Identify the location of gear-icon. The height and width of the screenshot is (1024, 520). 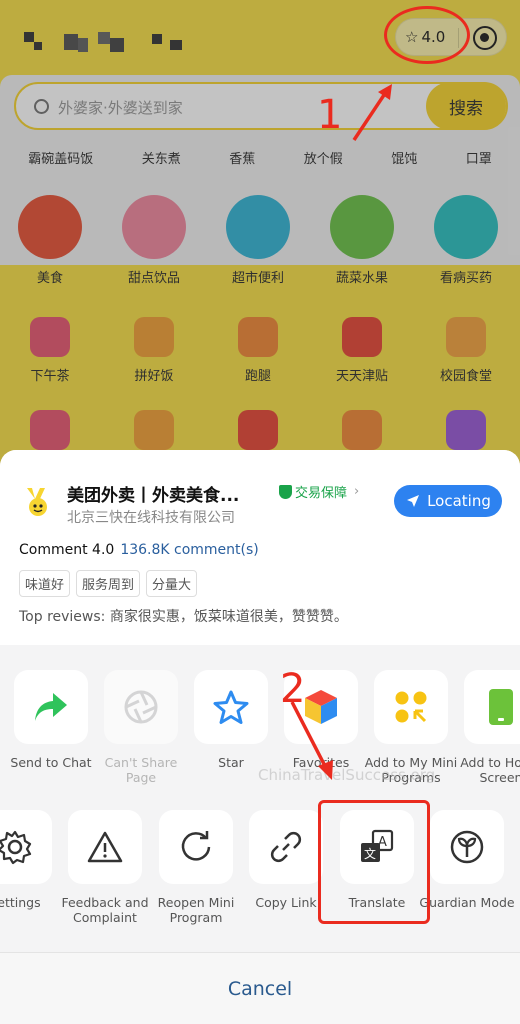
(16, 847).